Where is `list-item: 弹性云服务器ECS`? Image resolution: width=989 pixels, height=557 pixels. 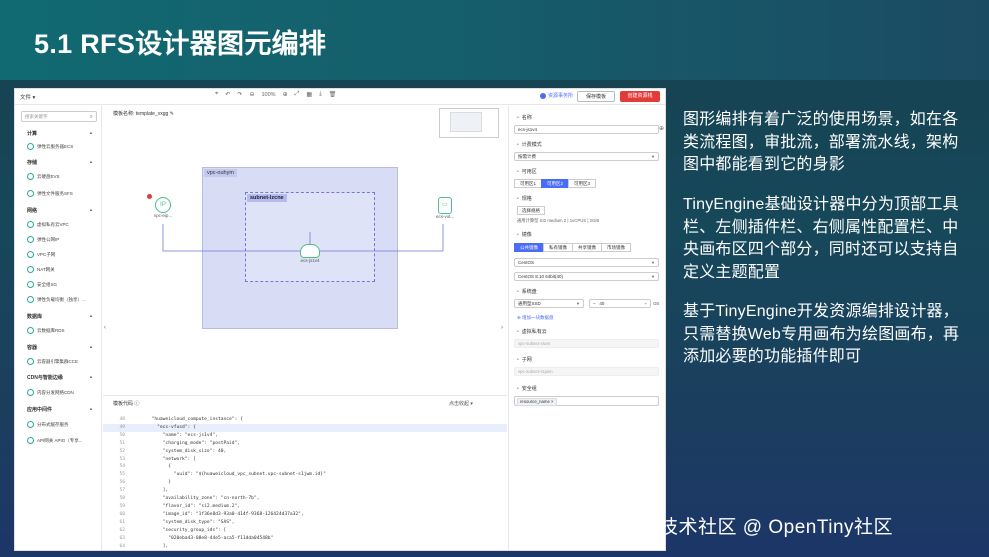 list-item: 弹性云服务器ECS is located at coordinates (50, 146).